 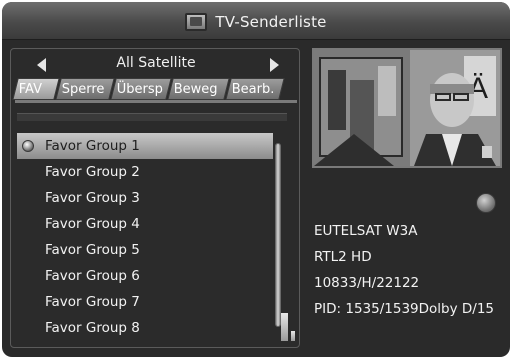 I want to click on page-title: TV-Senderliste, so click(x=271, y=22).